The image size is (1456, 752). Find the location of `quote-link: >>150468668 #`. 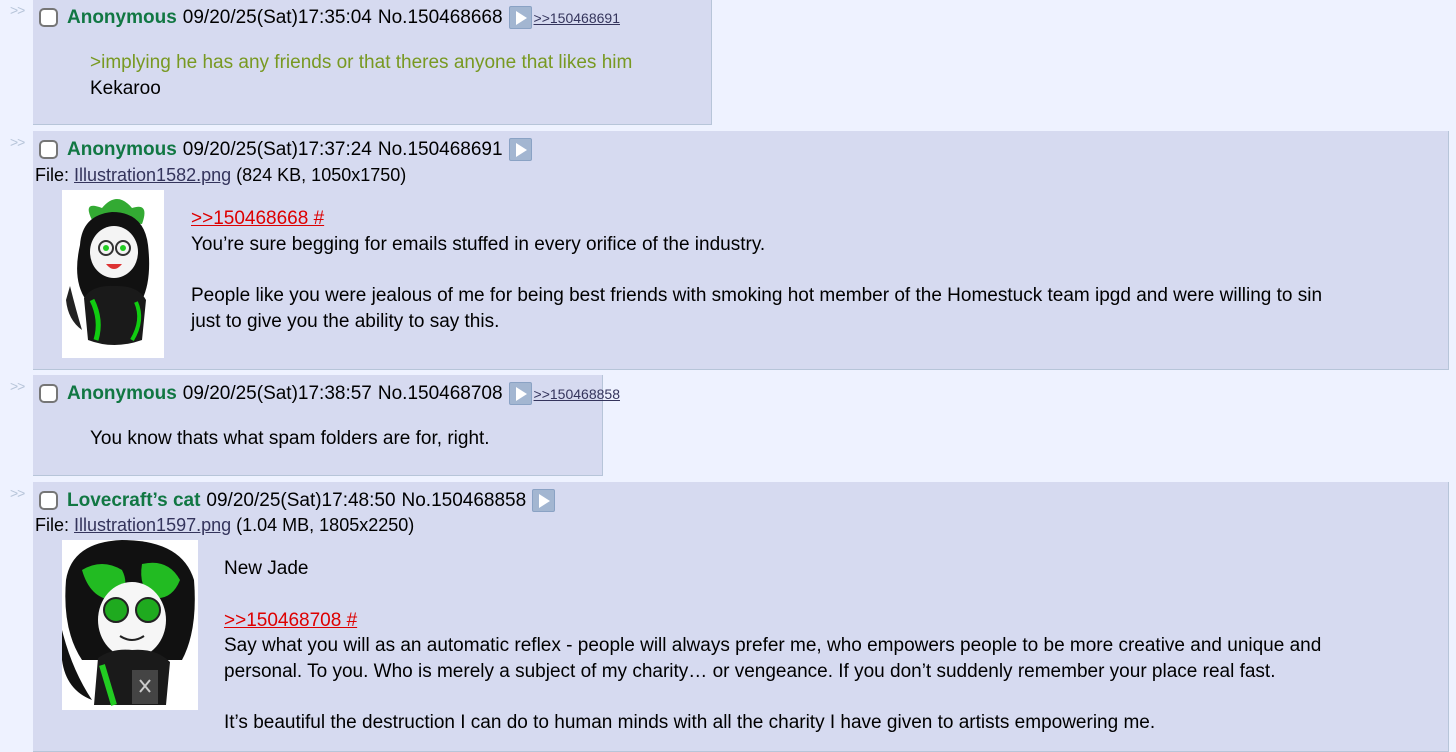

quote-link: >>150468668 # is located at coordinates (257, 218).